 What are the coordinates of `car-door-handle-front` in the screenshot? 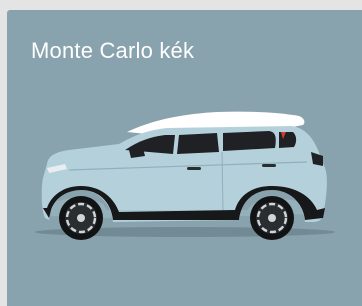 It's located at (194, 168).